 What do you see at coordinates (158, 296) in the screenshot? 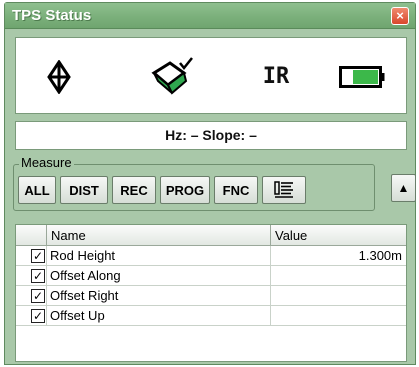
I see `row-name: Offset Right` at bounding box center [158, 296].